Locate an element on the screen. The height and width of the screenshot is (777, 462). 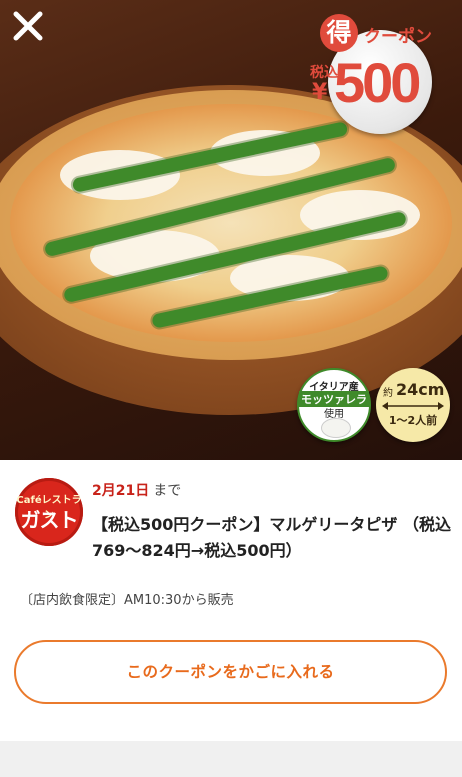
coupon-price: 500 is located at coordinates (377, 82).